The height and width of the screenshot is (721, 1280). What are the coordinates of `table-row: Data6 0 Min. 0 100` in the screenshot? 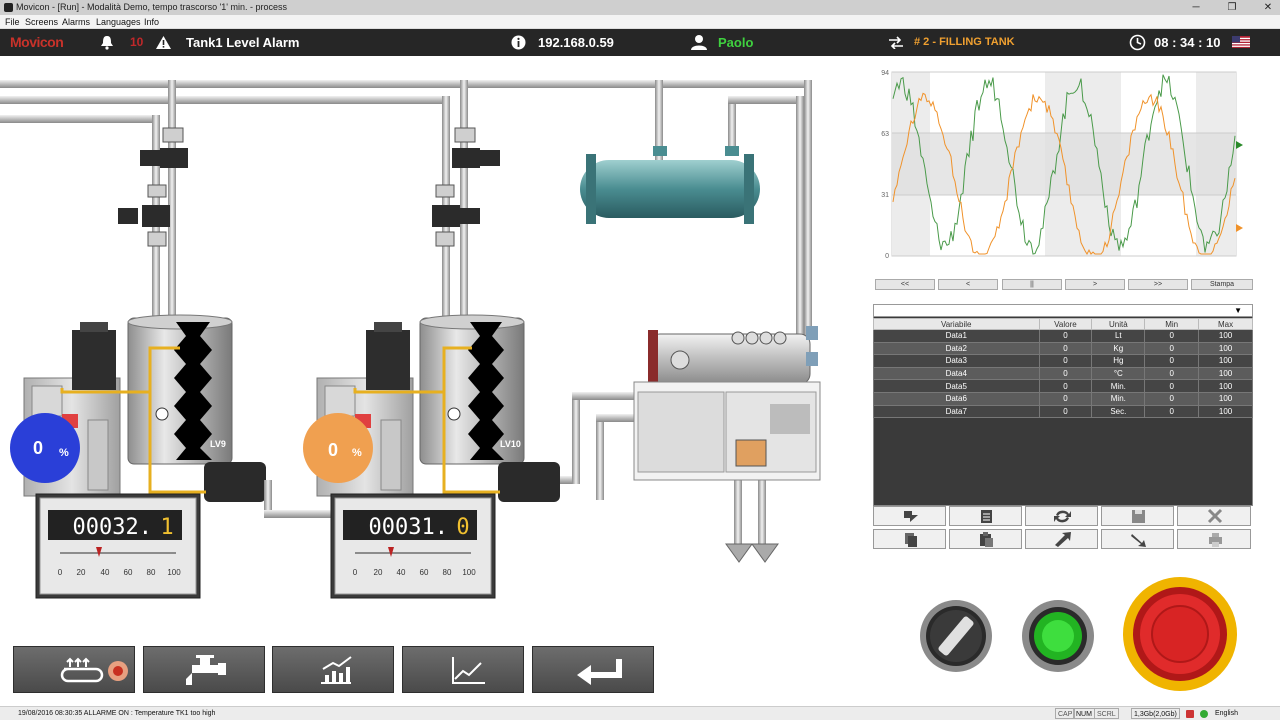 It's located at (1063, 398).